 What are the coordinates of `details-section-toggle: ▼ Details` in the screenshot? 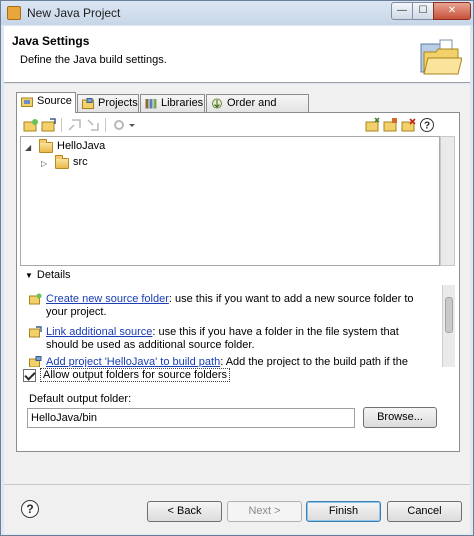 It's located at (48, 275).